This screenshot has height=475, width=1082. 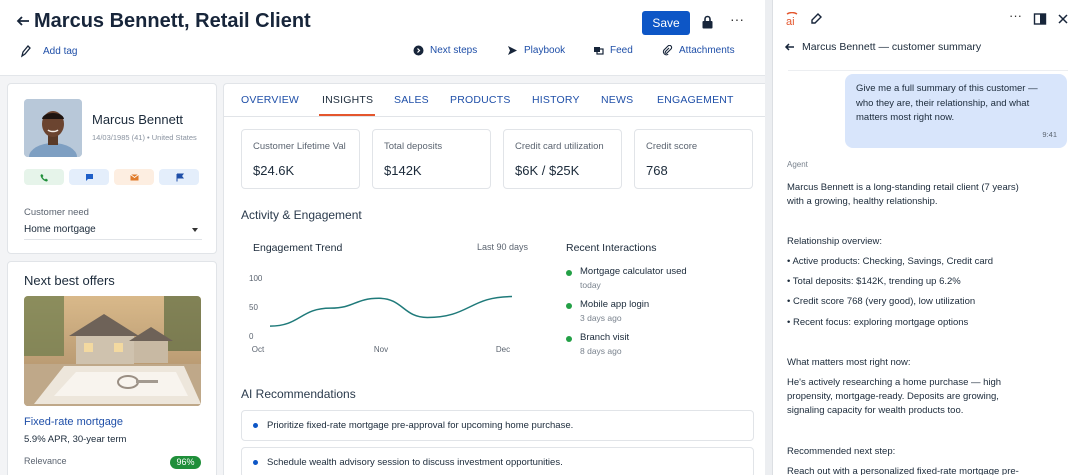 What do you see at coordinates (768, 237) in the screenshot?
I see `panel-resize-handle` at bounding box center [768, 237].